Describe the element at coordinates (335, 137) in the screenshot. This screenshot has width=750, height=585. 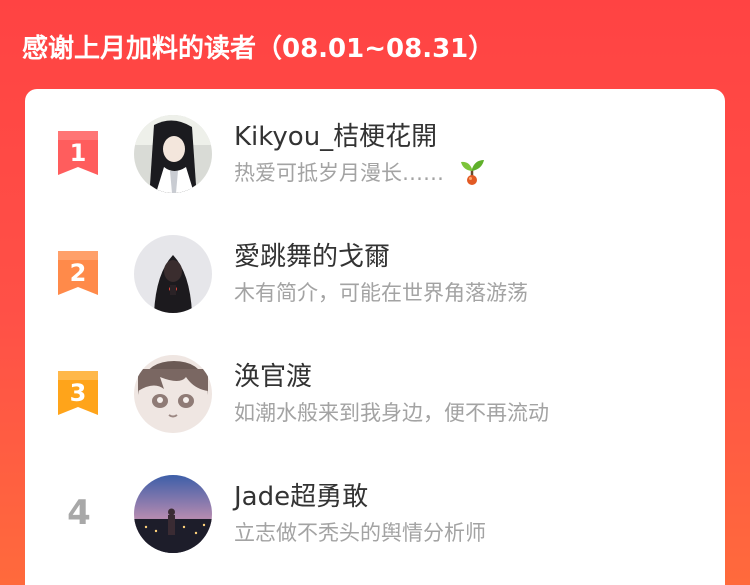
I see `reader-name-1: Kikyou_桔梗花開` at that location.